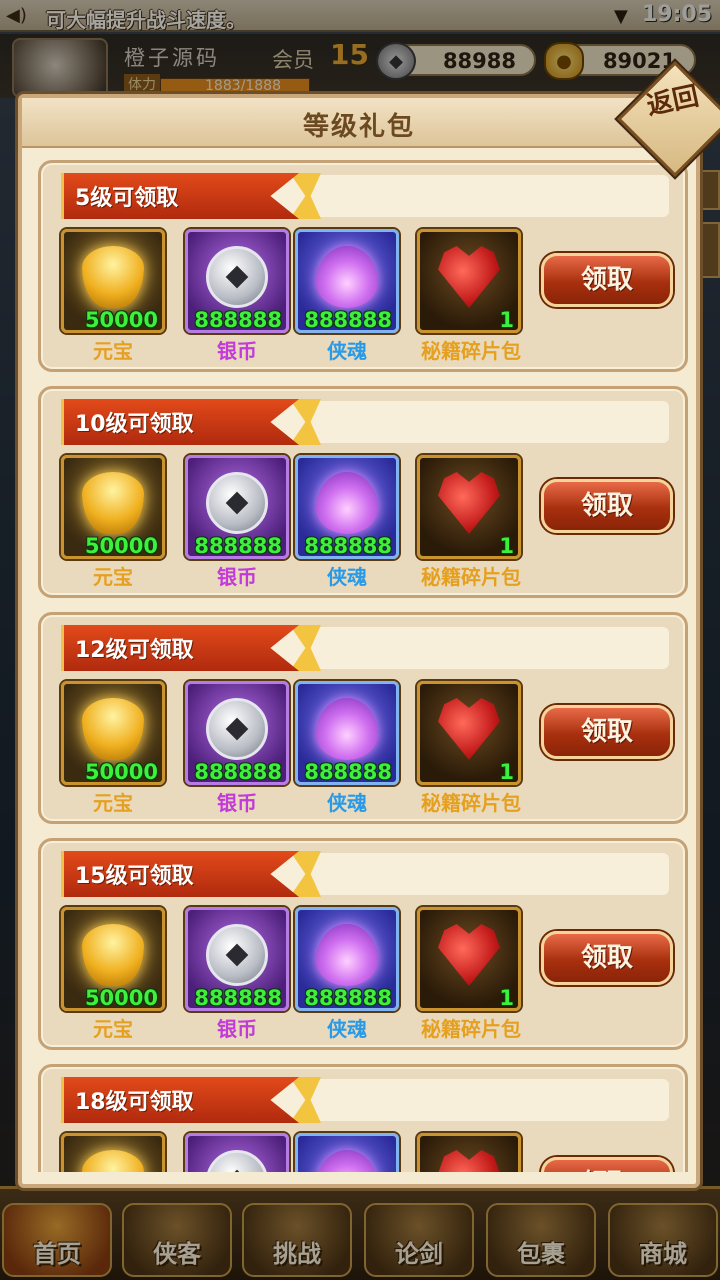 This screenshot has width=720, height=1280. I want to click on reward-level-title: 15级可领取, so click(134, 876).